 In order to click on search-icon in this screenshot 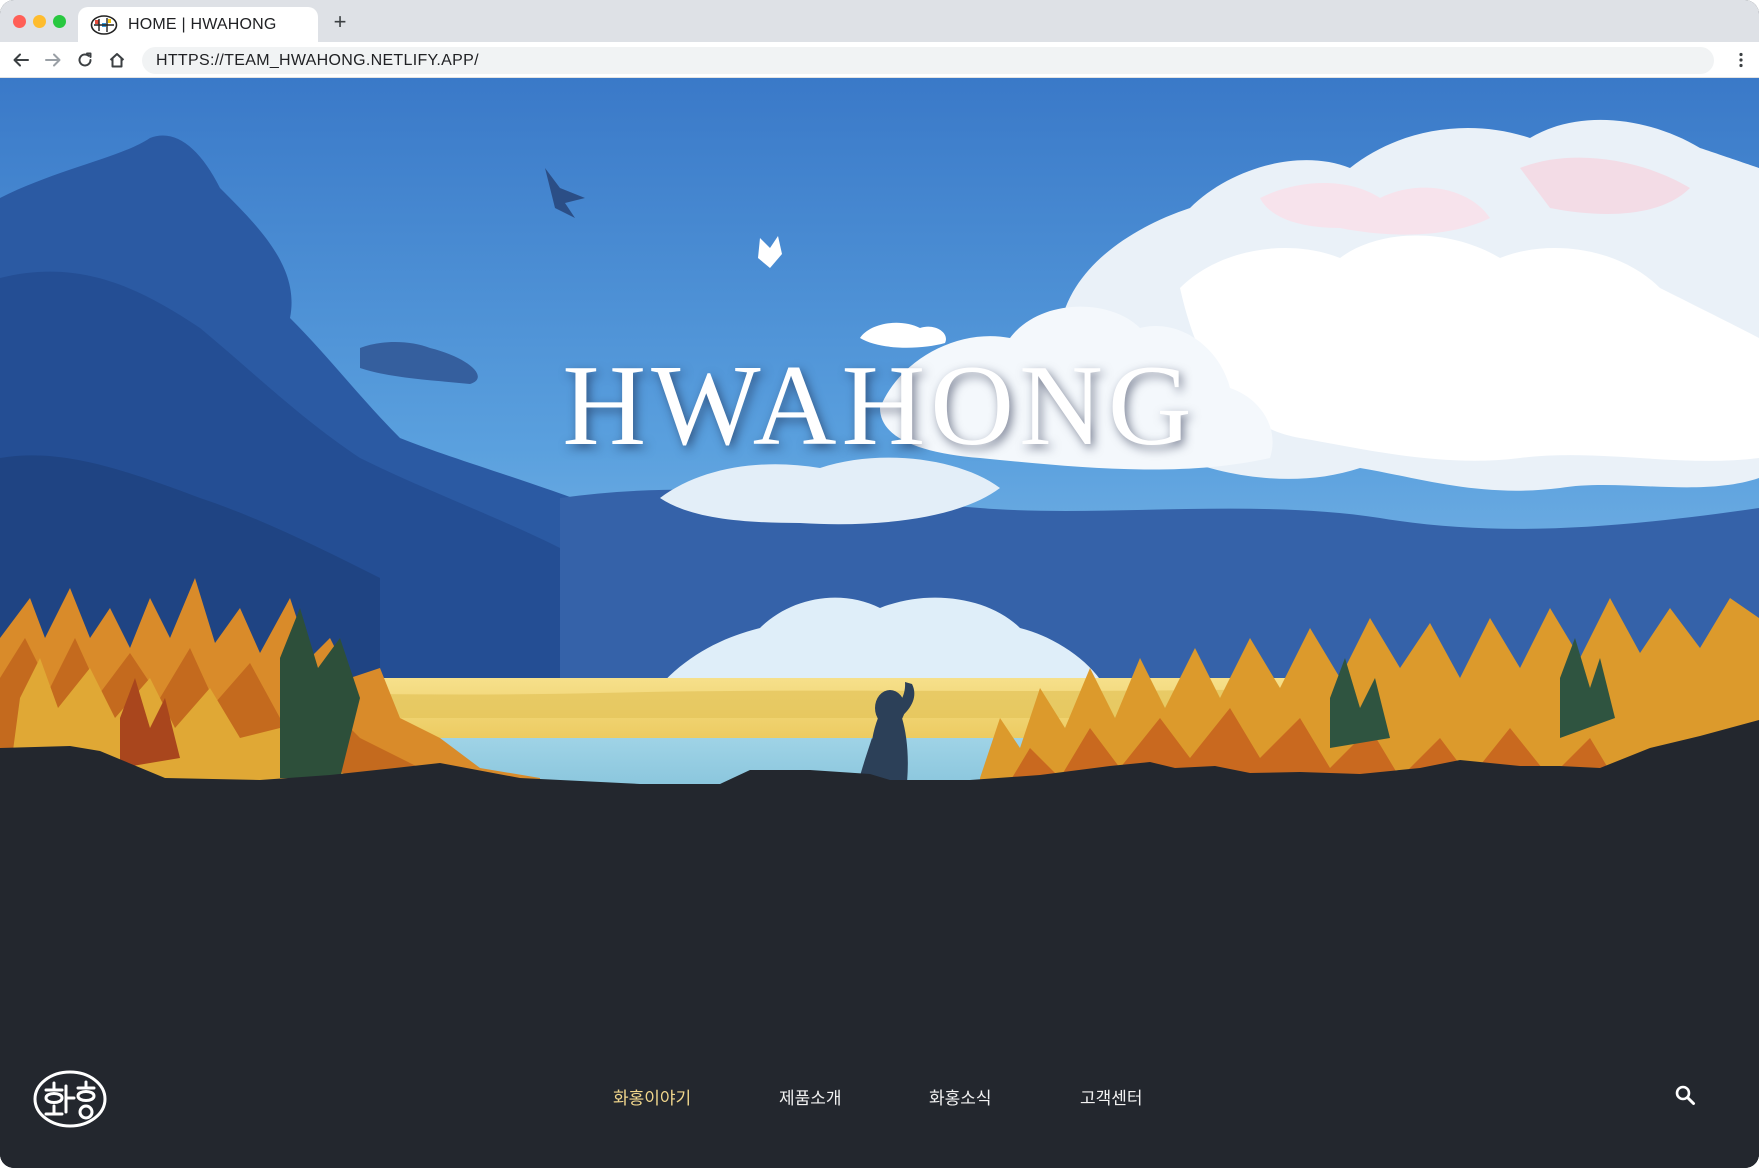, I will do `click(1685, 1095)`.